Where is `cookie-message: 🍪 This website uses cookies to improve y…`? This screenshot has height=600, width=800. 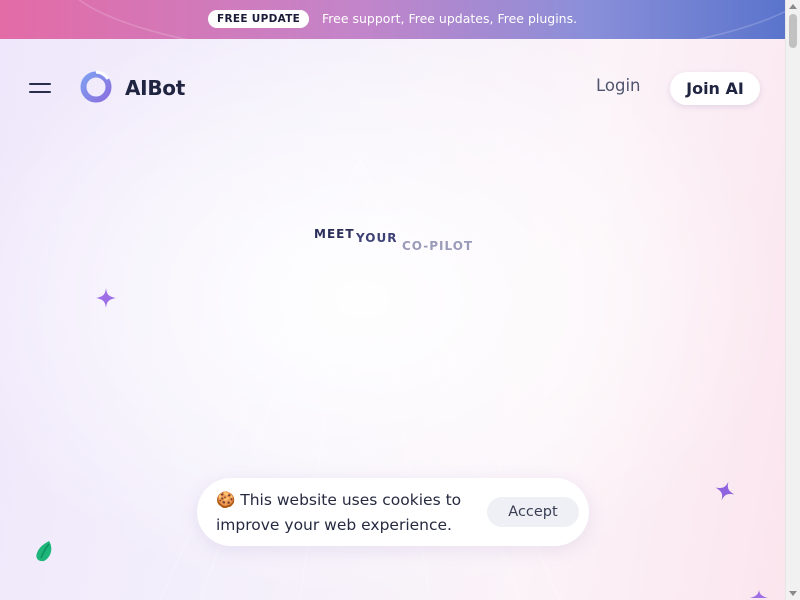 cookie-message: 🍪 This website uses cookies to improve y… is located at coordinates (346, 513).